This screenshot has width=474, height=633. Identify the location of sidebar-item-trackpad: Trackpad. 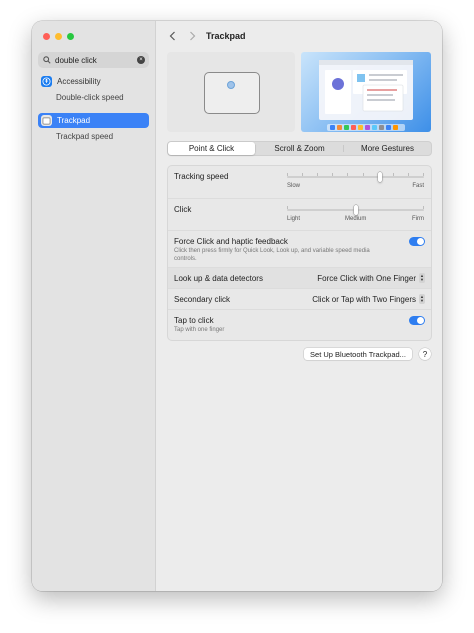
(93, 120).